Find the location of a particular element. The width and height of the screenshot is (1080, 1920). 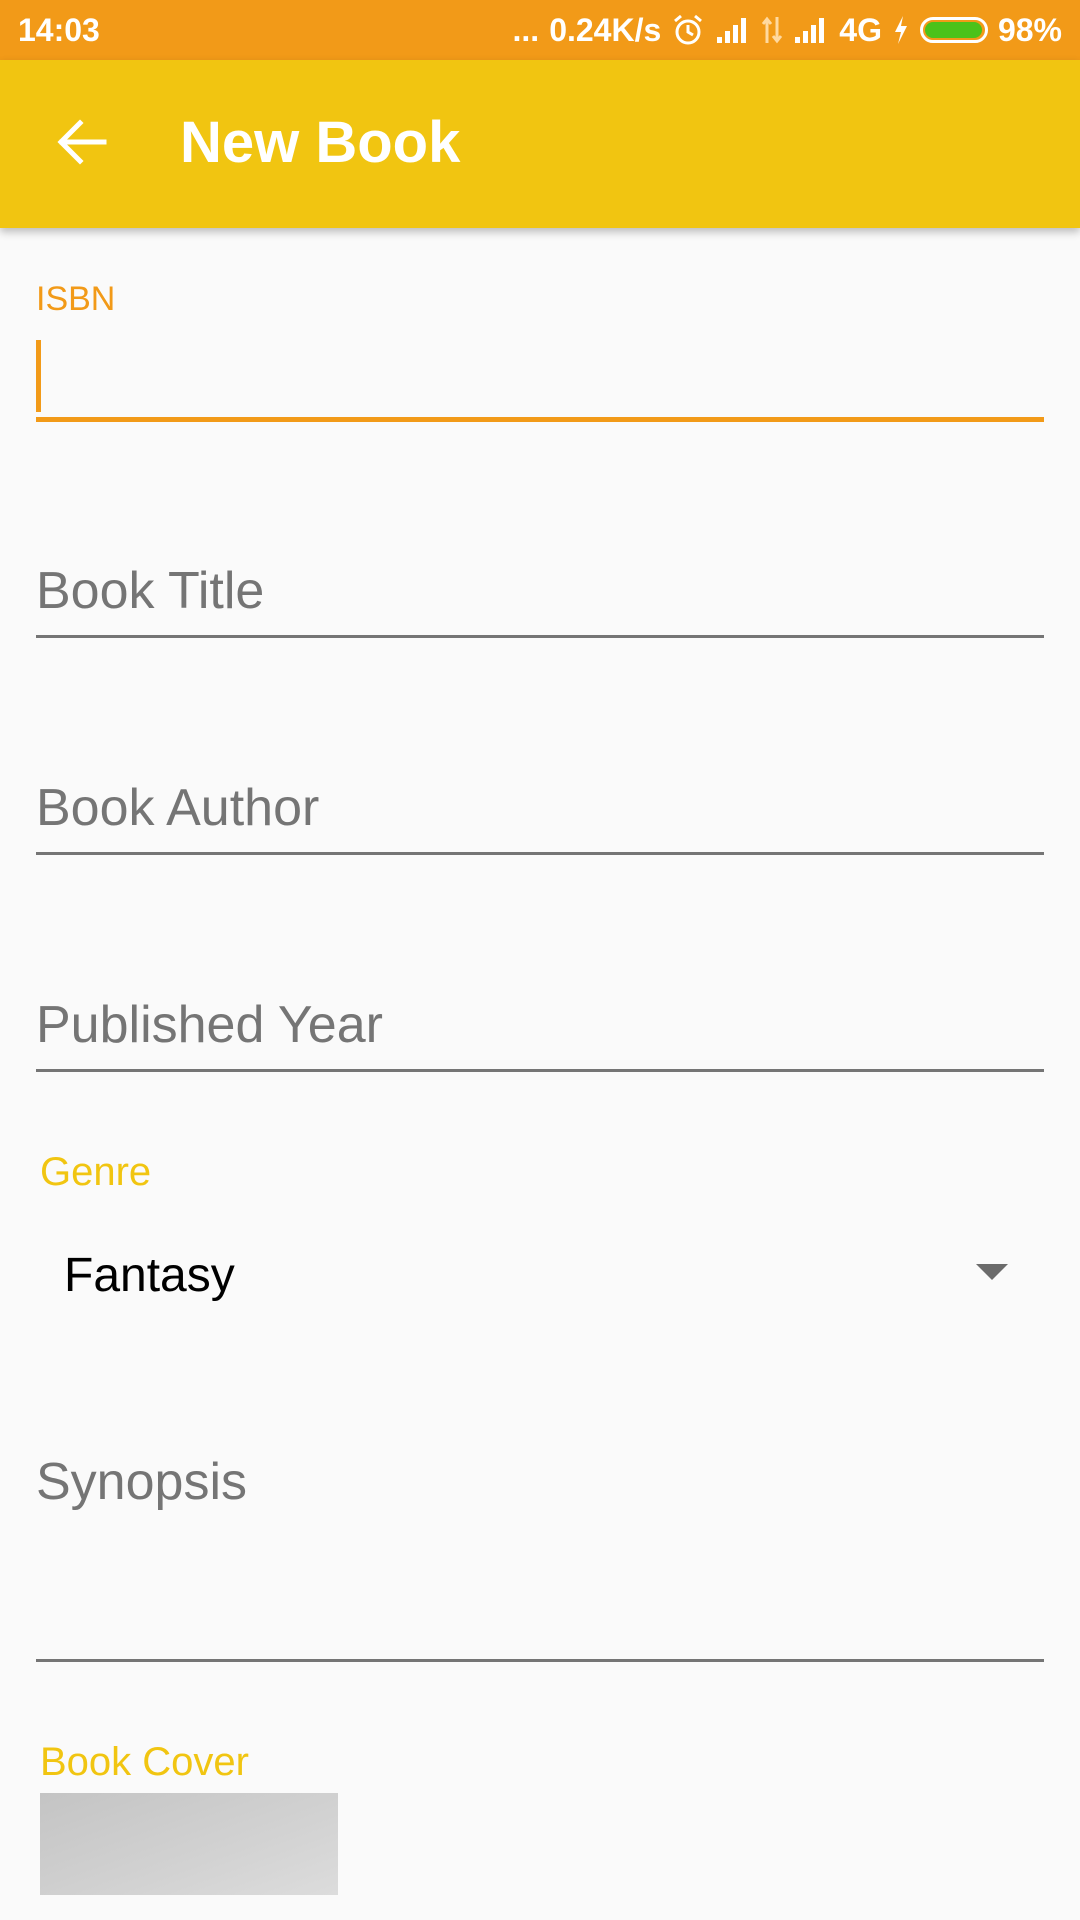

battery-fill is located at coordinates (953, 30).